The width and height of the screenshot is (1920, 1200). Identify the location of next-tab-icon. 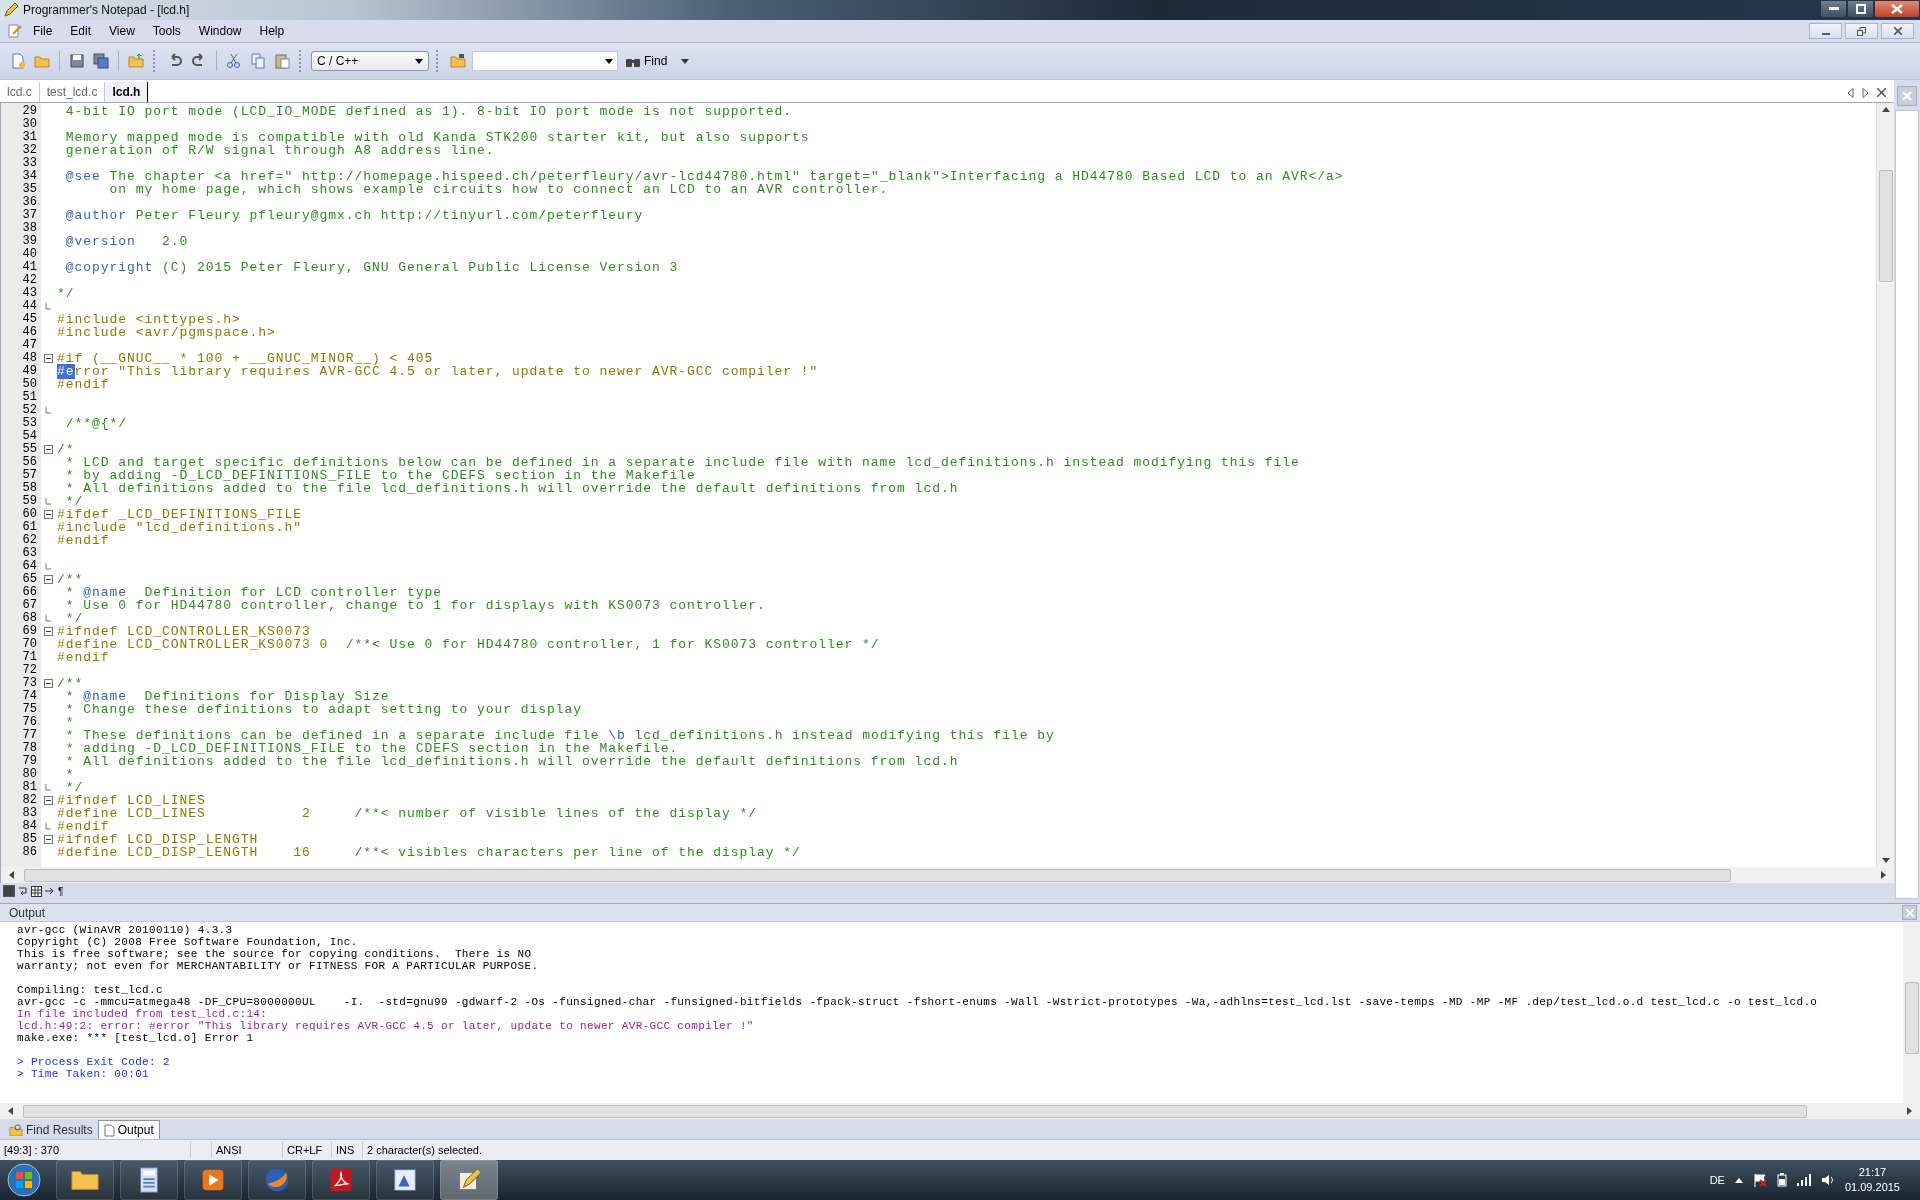
(1865, 93).